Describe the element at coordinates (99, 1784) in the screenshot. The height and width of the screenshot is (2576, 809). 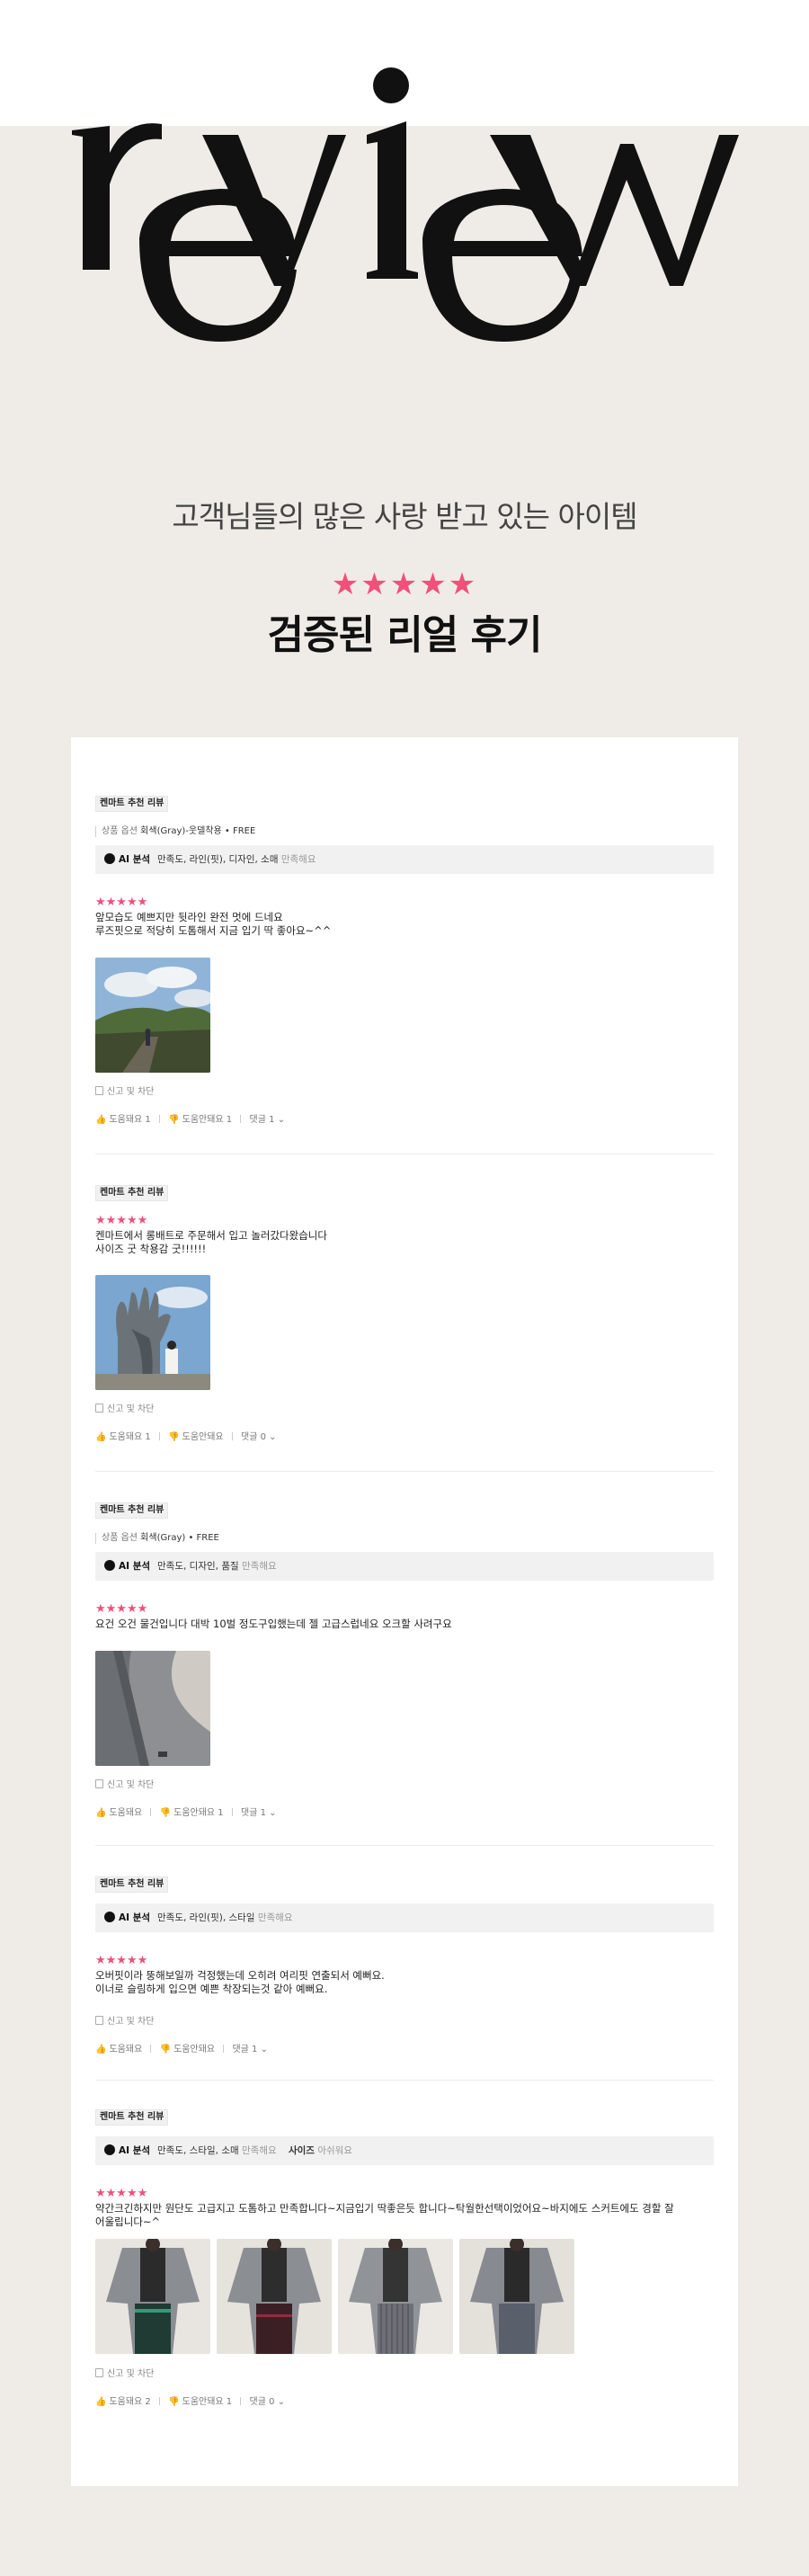
I see `flag-icon` at that location.